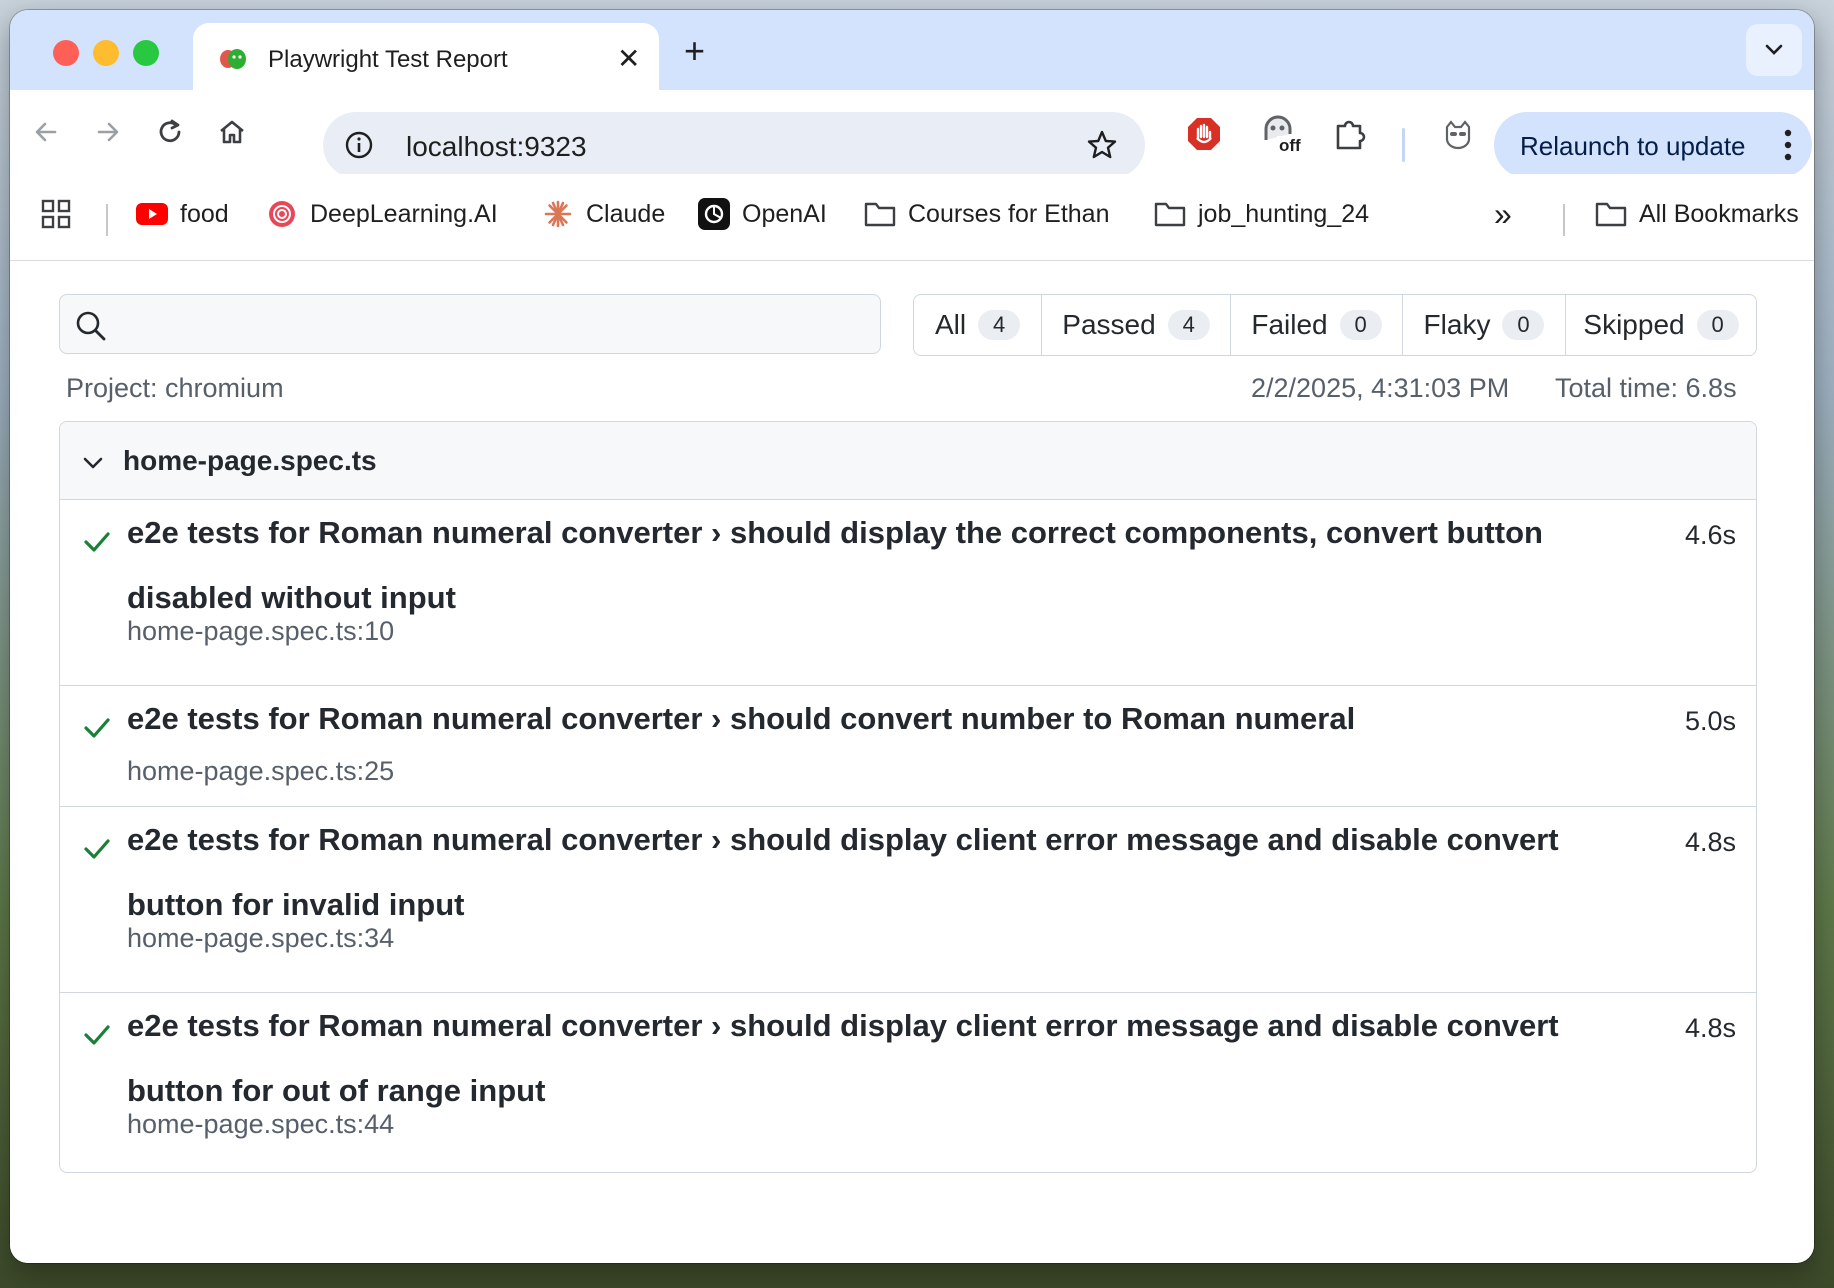  I want to click on openai-icon, so click(714, 214).